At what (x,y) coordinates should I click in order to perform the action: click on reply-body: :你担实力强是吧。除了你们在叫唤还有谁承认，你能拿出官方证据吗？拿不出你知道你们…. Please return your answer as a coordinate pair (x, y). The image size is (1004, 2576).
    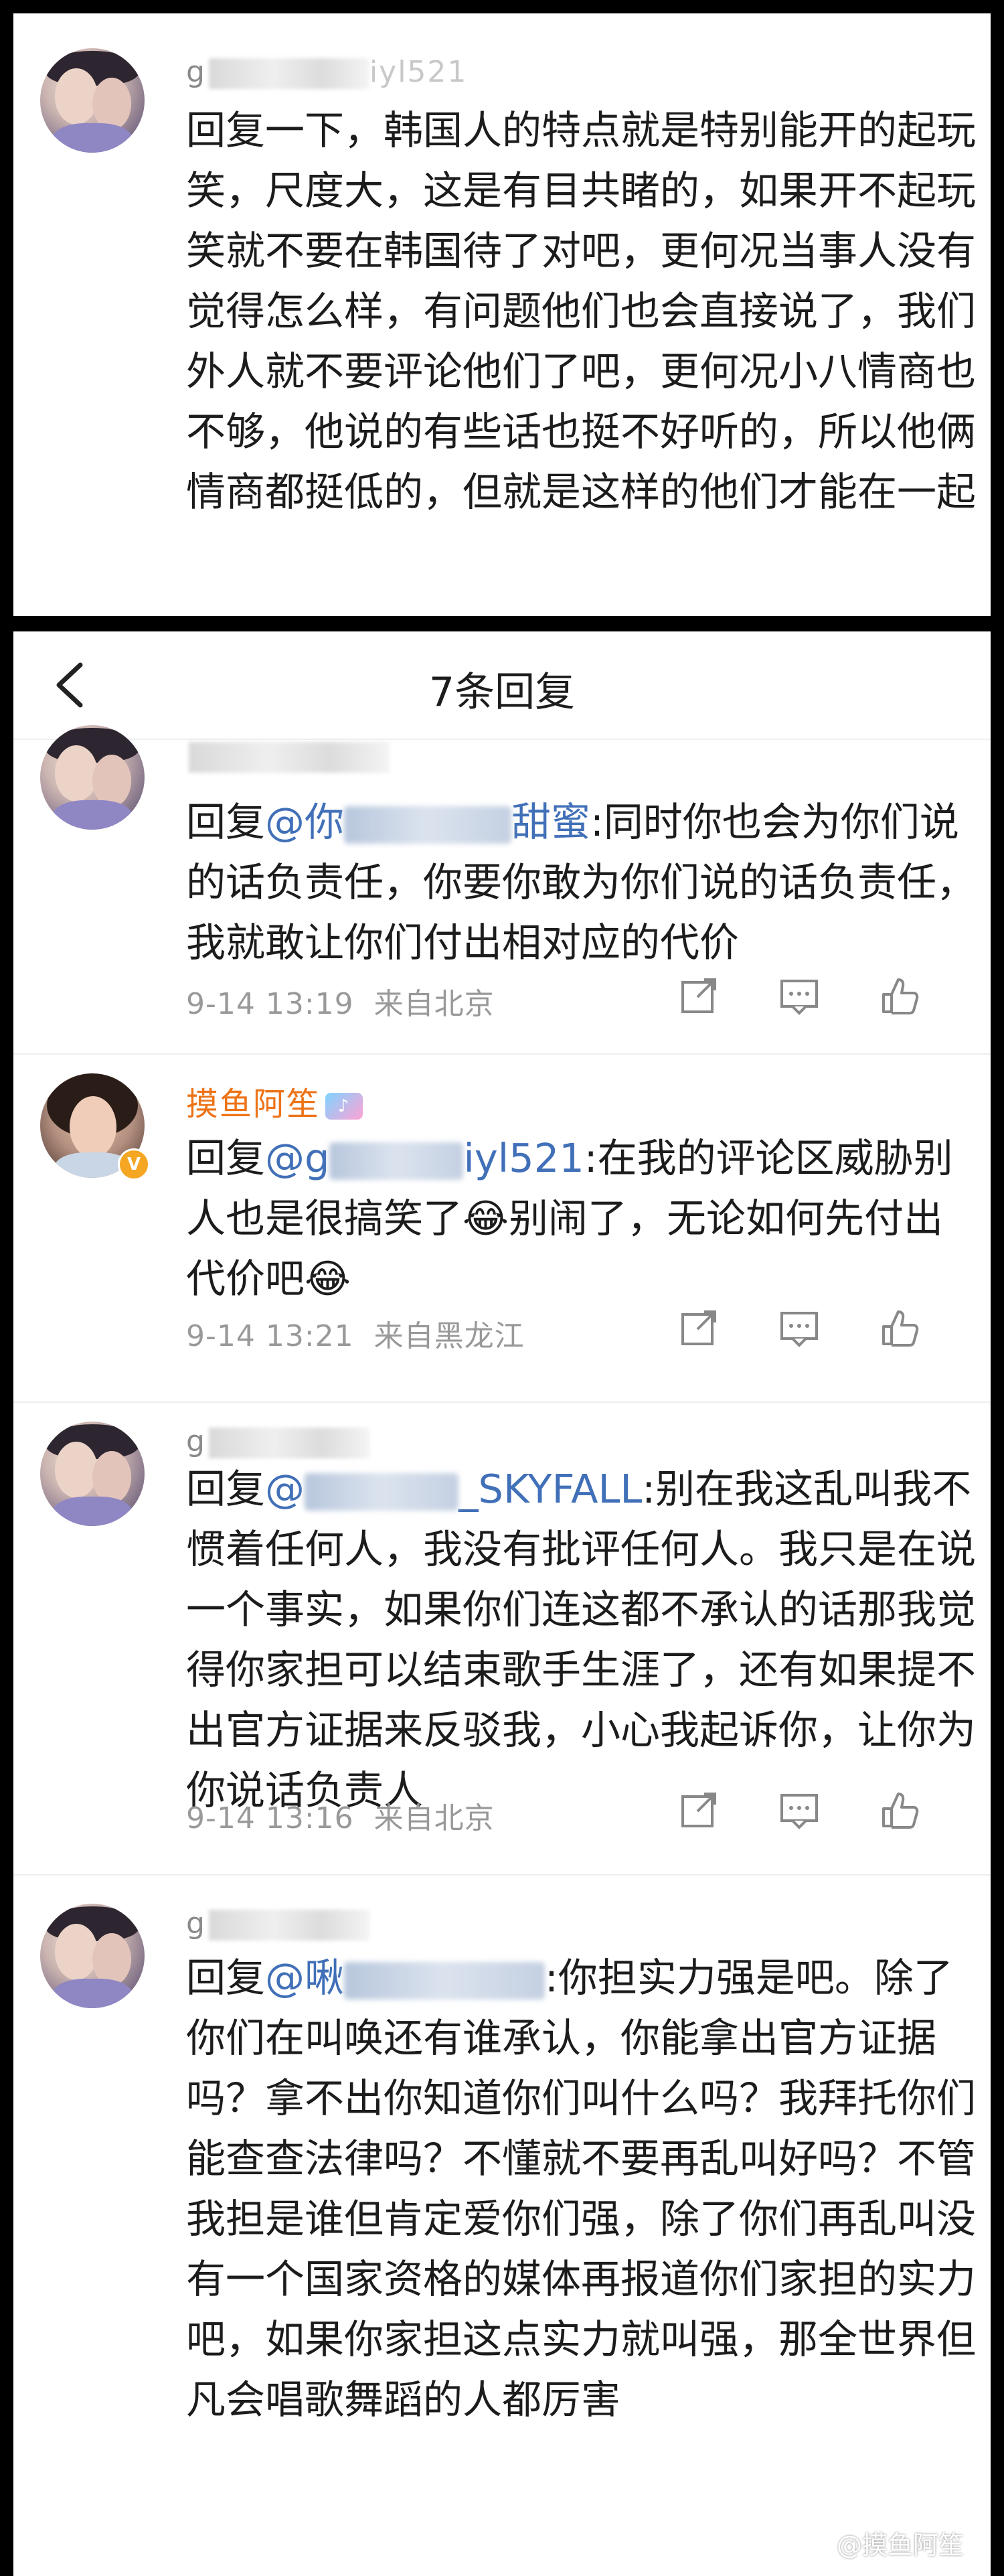
    Looking at the image, I should click on (581, 2189).